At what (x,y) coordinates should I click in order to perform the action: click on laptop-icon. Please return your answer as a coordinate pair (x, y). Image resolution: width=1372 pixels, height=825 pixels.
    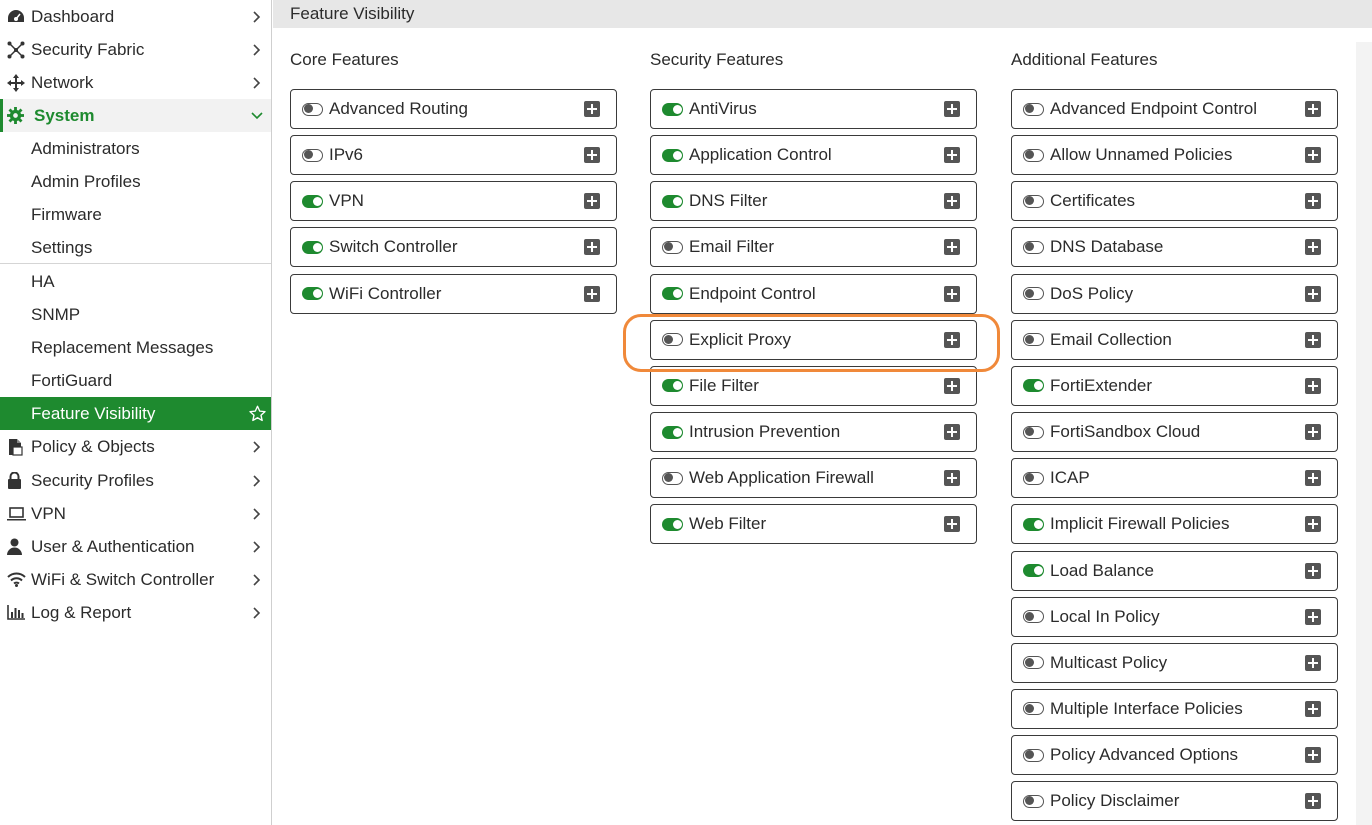
    Looking at the image, I should click on (15, 513).